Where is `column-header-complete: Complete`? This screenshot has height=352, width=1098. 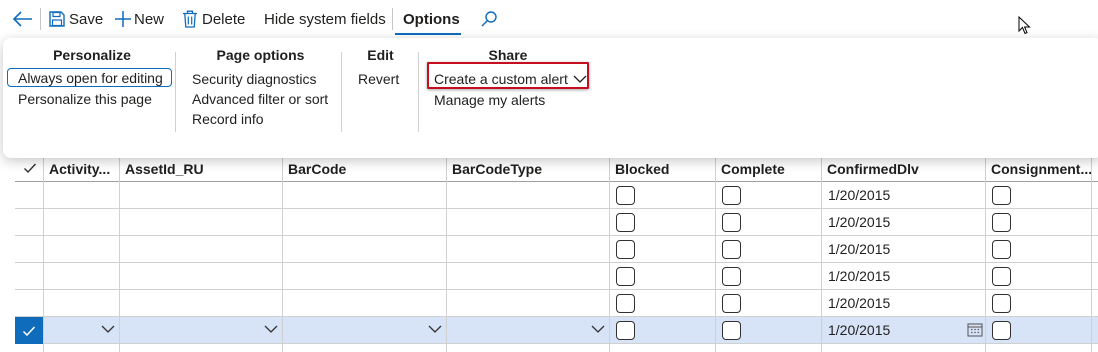
column-header-complete: Complete is located at coordinates (768, 168).